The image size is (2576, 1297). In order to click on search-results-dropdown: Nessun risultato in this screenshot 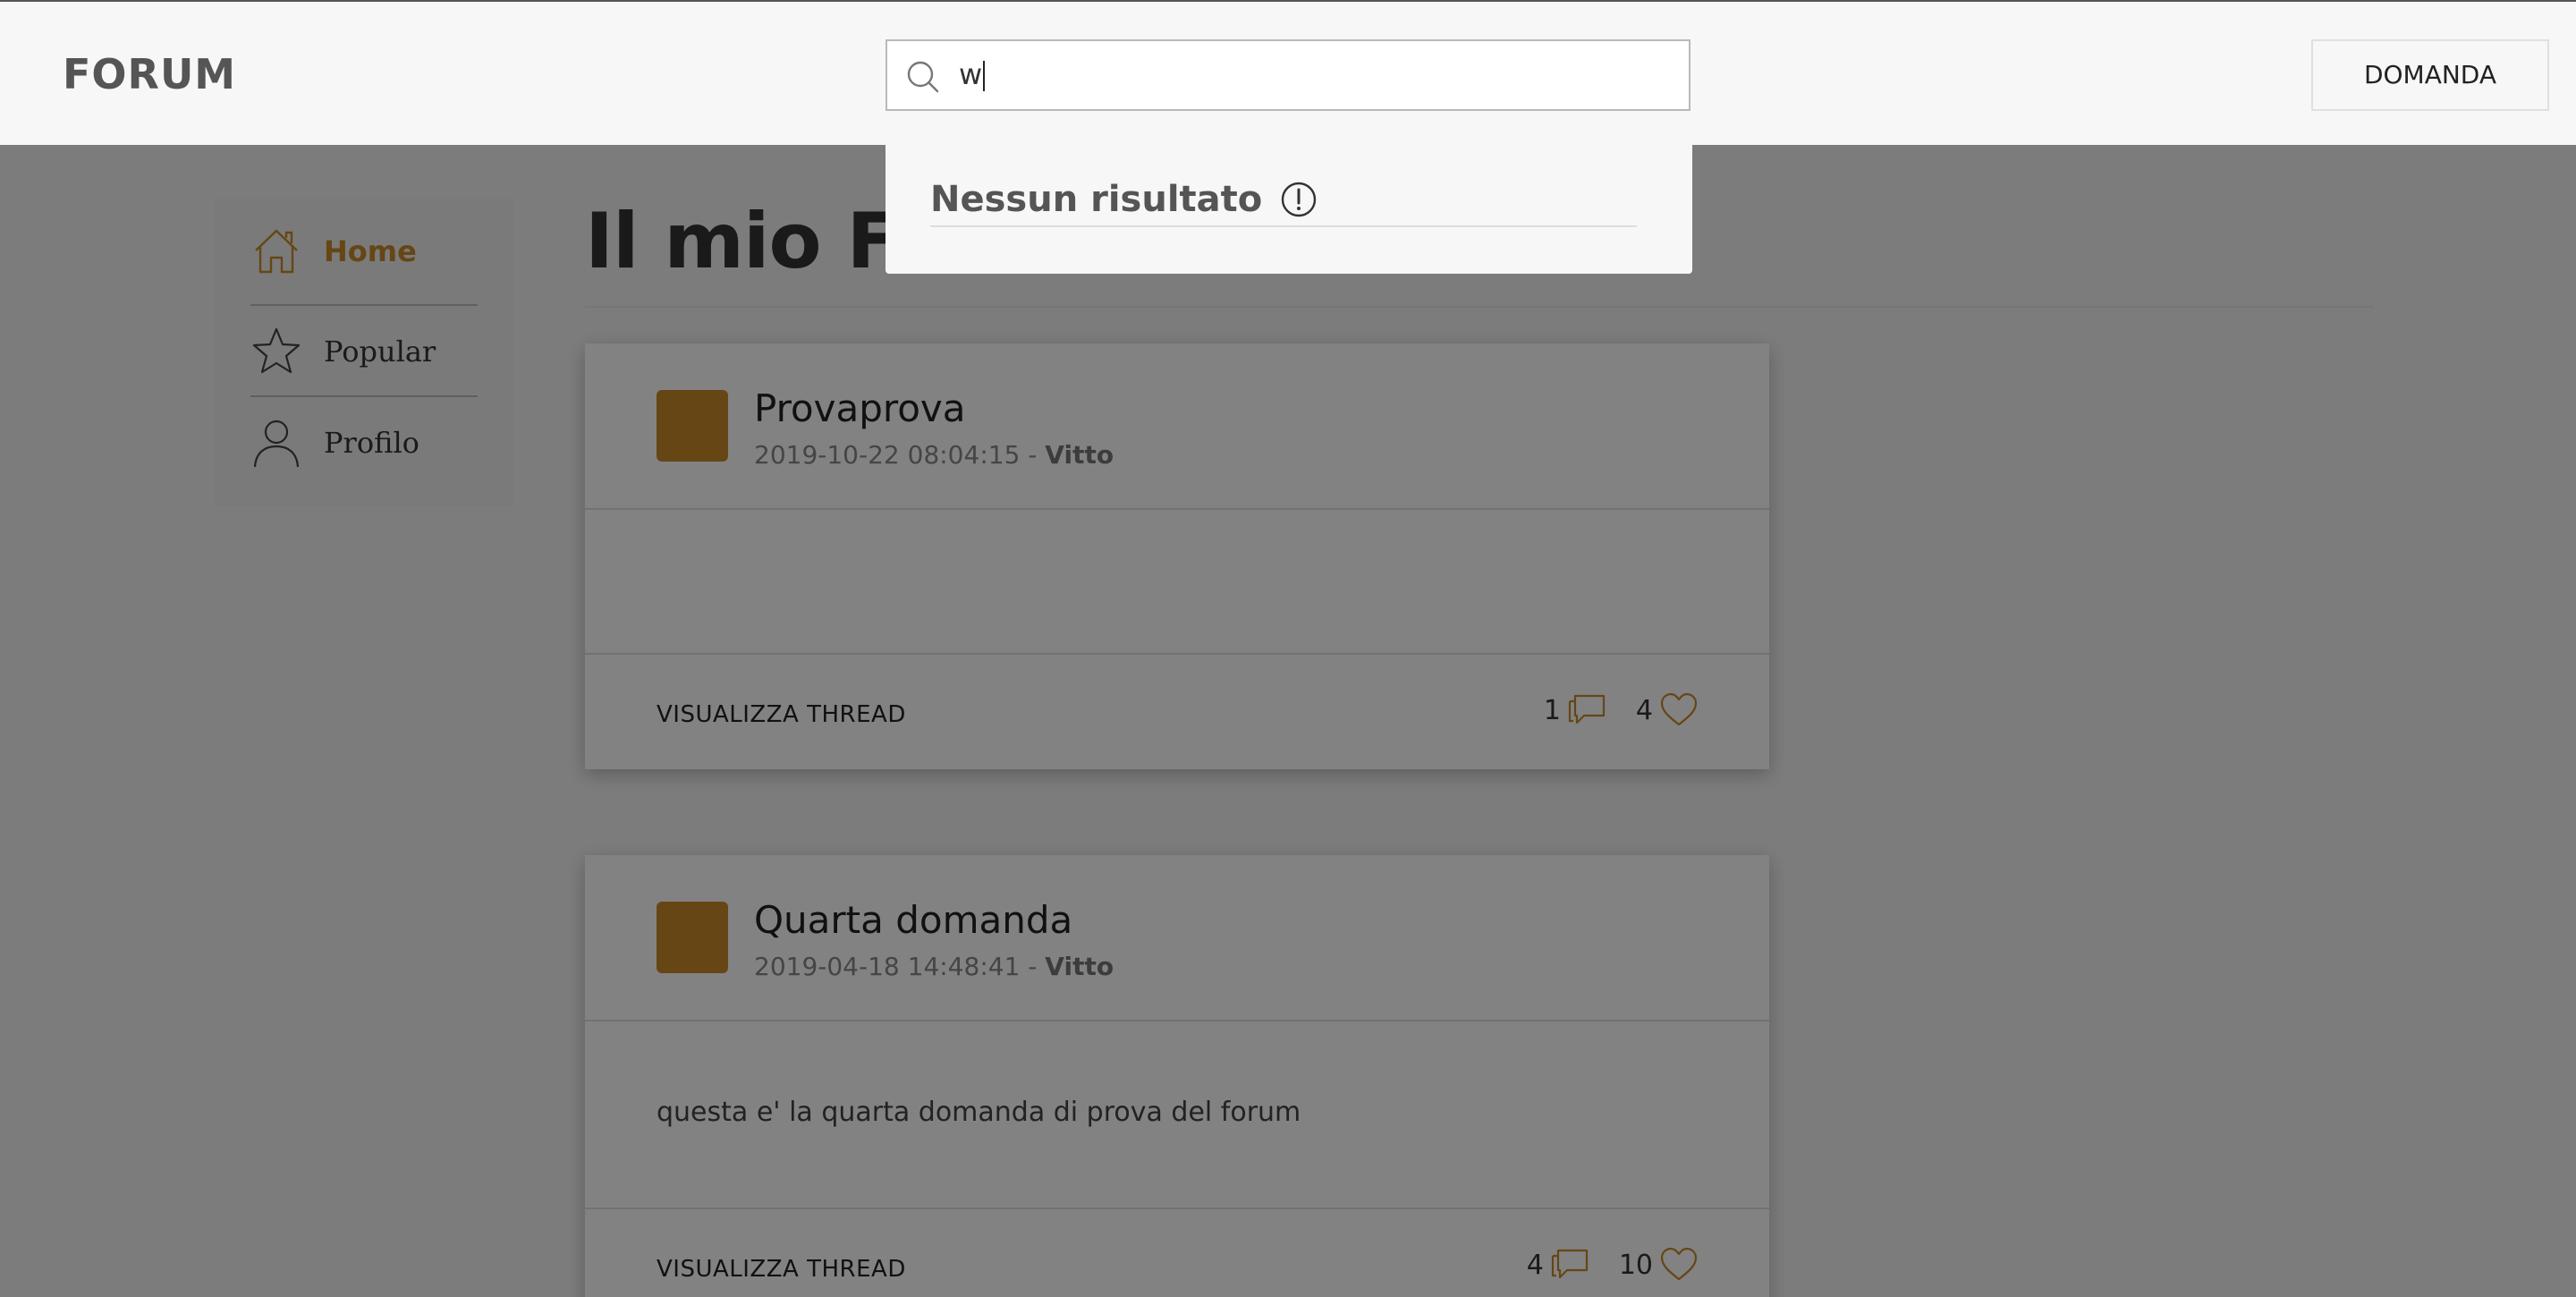, I will do `click(1289, 201)`.